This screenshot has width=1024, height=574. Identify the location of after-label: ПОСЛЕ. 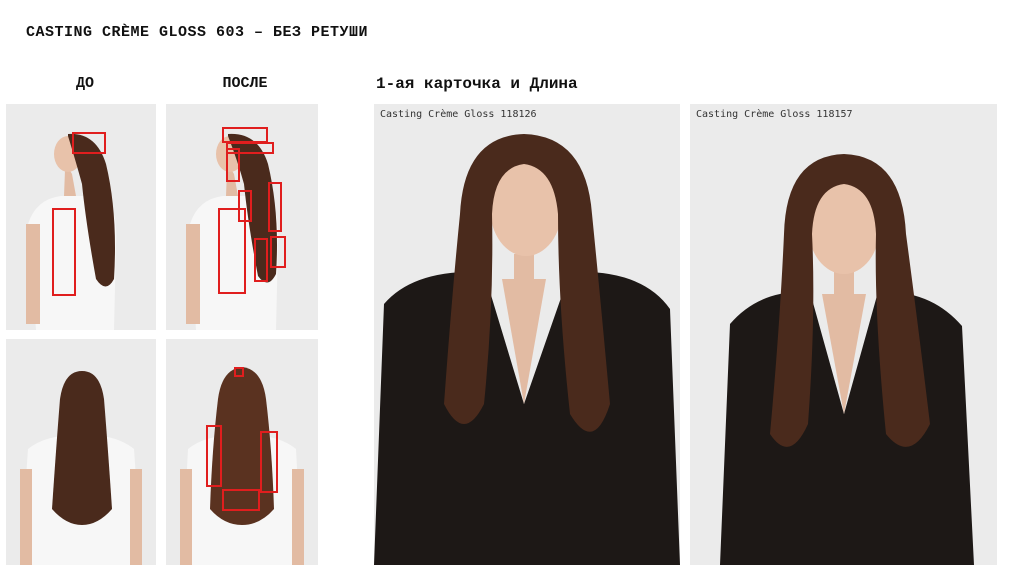
(245, 83).